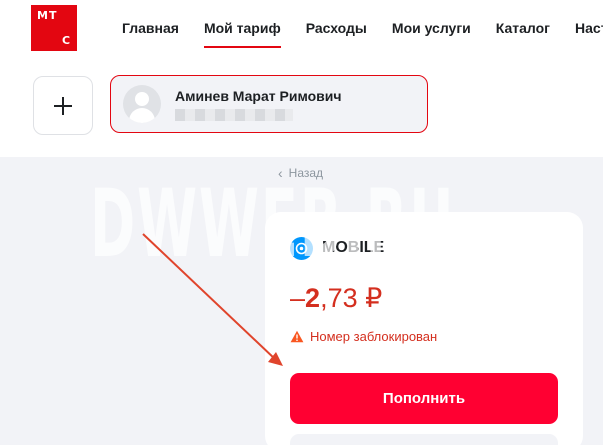  What do you see at coordinates (306, 173) in the screenshot?
I see `back-label: Назад` at bounding box center [306, 173].